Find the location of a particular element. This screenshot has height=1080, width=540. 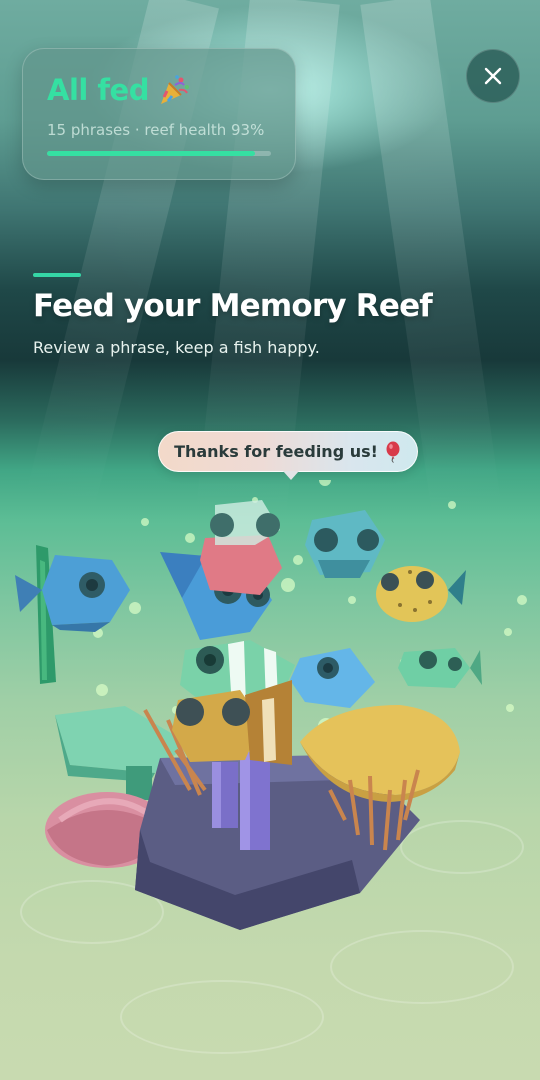

speech-bubble-text: Thanks for feeding us! is located at coordinates (276, 451).